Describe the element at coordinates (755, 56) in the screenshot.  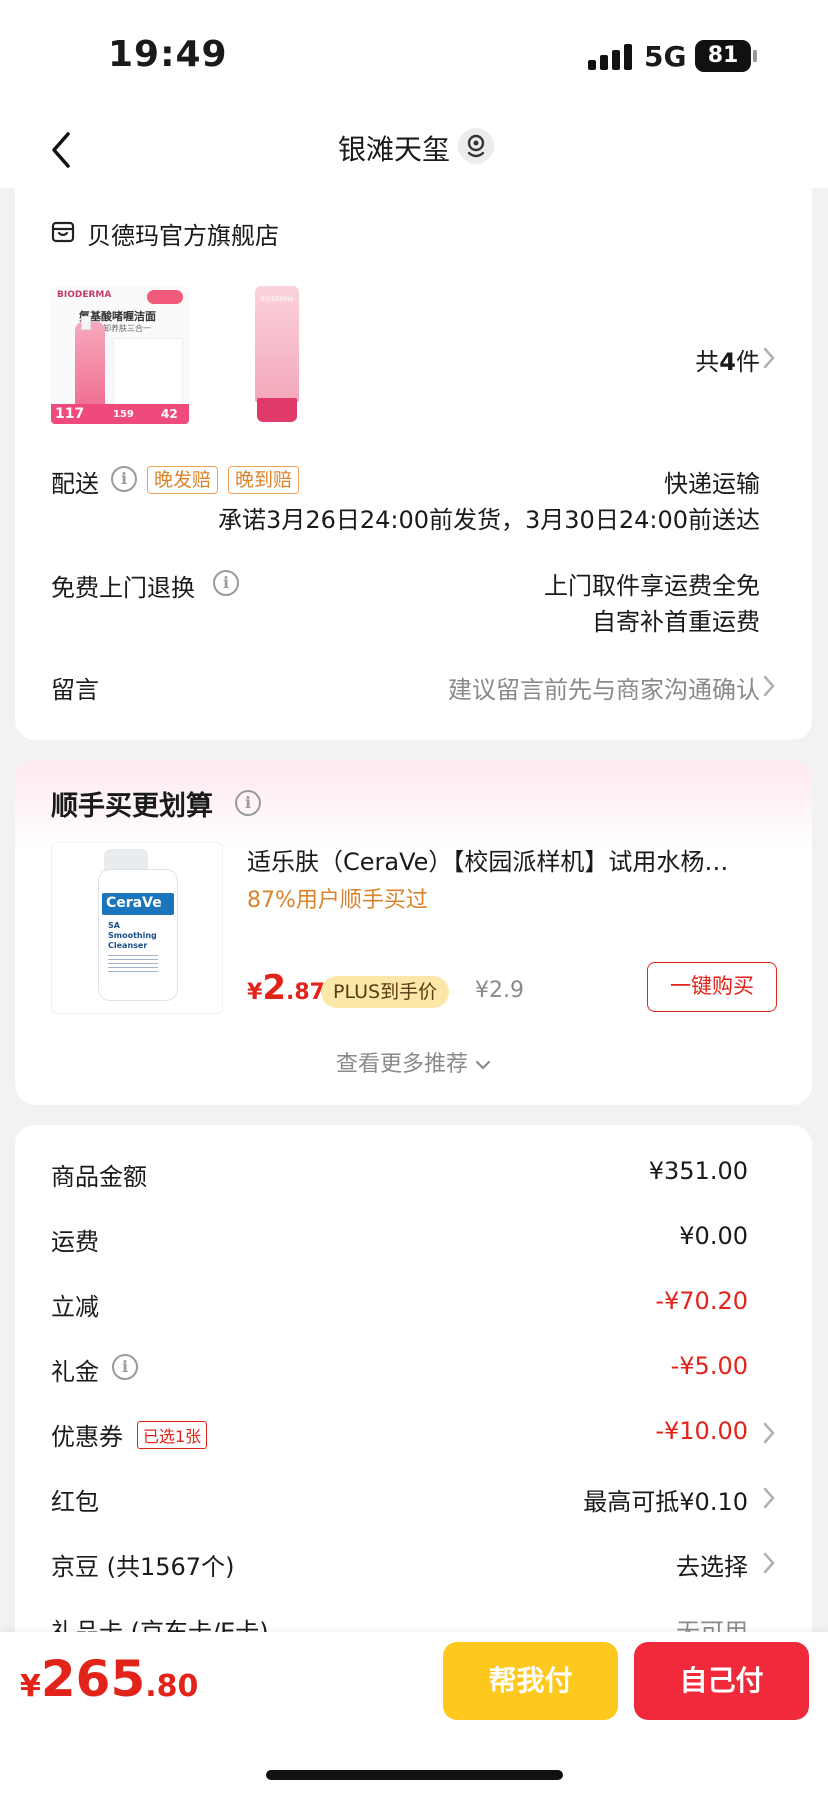
I see `battery-tip` at that location.